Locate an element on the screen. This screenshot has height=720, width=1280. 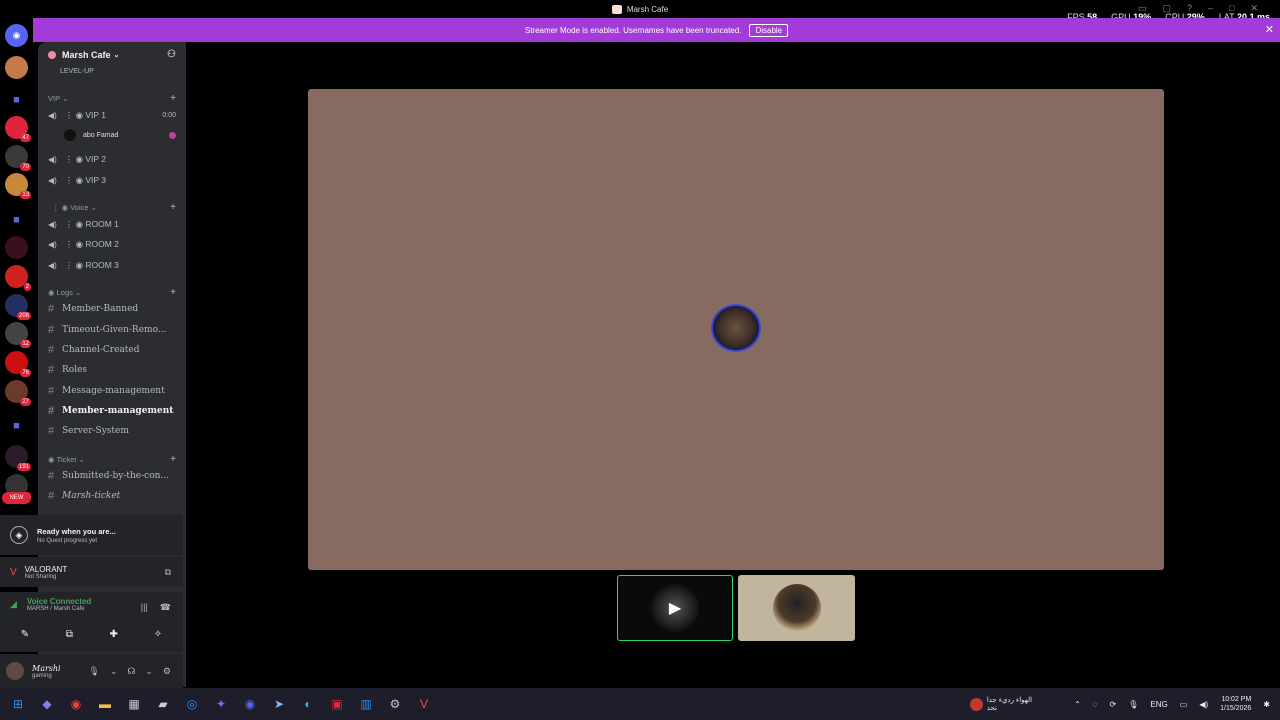
tray-icon: ⟳ is located at coordinates (1113, 704).